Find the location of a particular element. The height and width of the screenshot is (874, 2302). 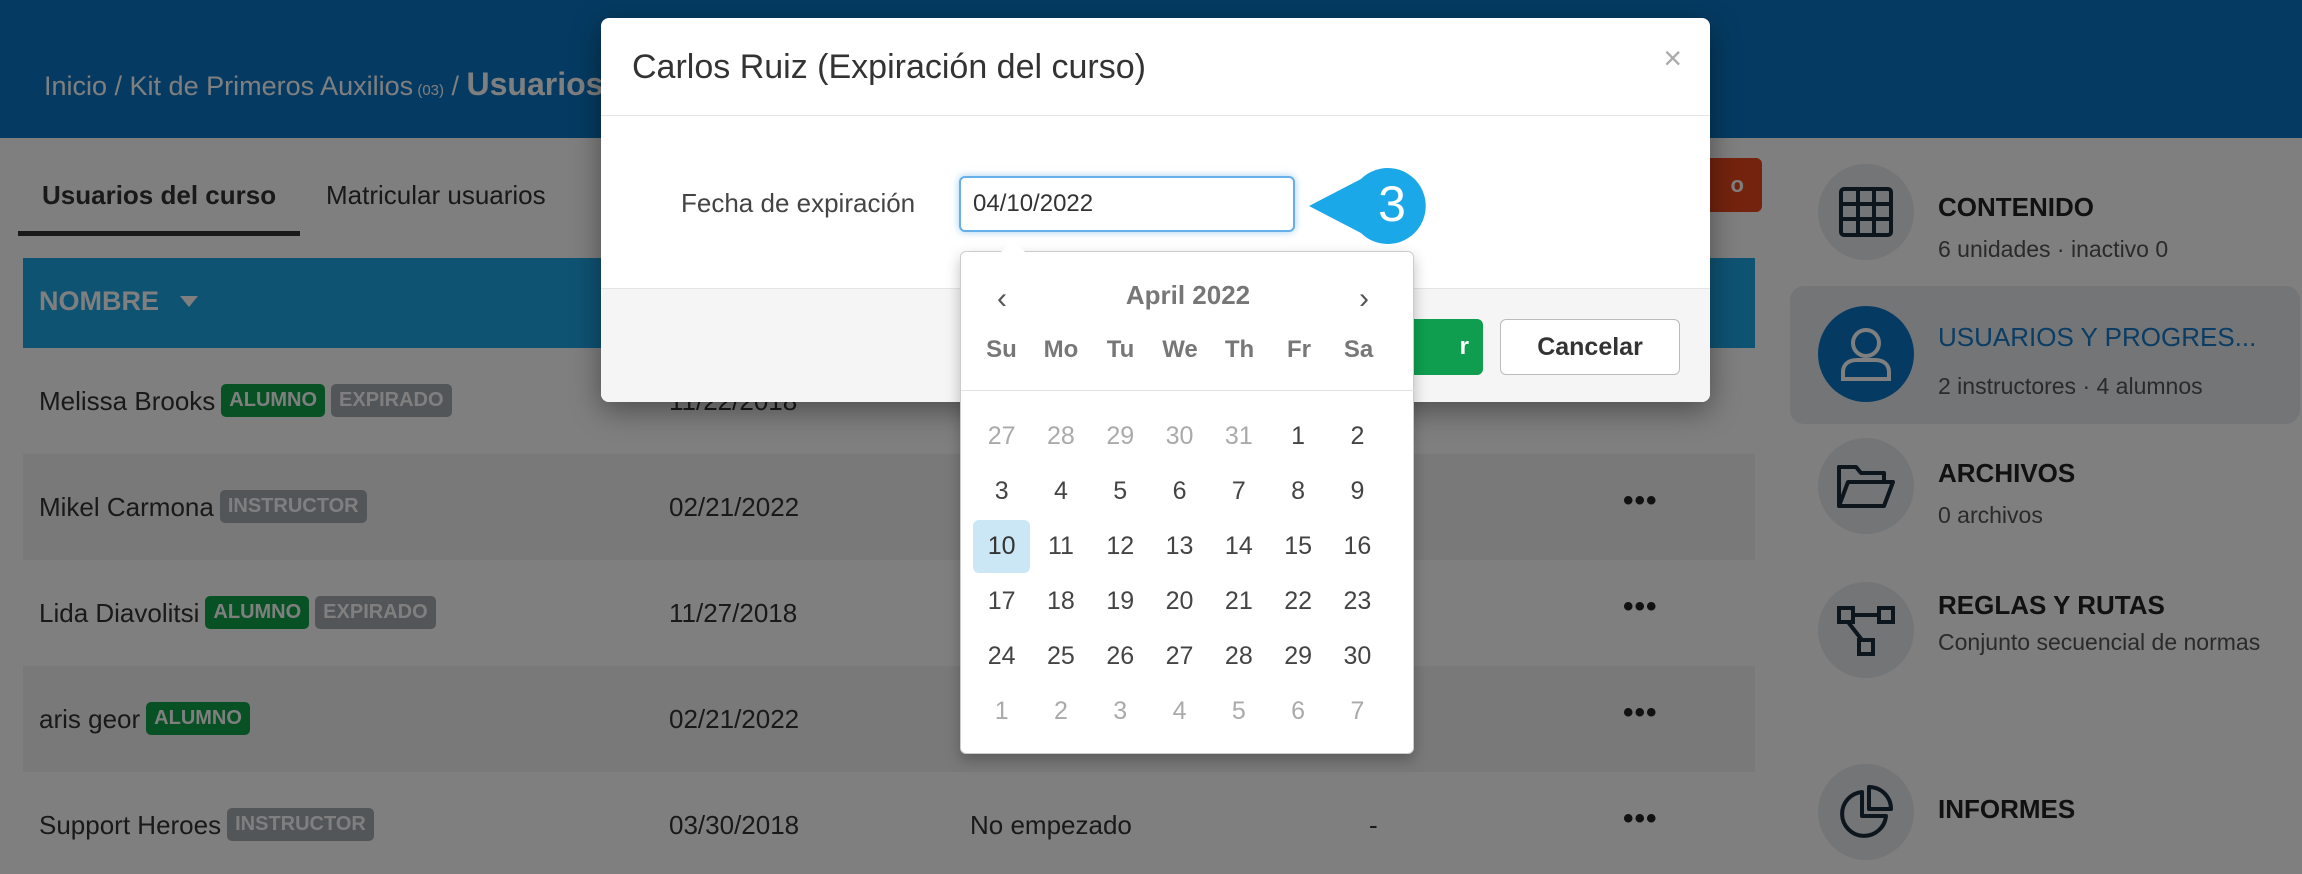

datepicker-weekdays: Su Mo Tu We Th Fr Sa is located at coordinates (1188, 352).